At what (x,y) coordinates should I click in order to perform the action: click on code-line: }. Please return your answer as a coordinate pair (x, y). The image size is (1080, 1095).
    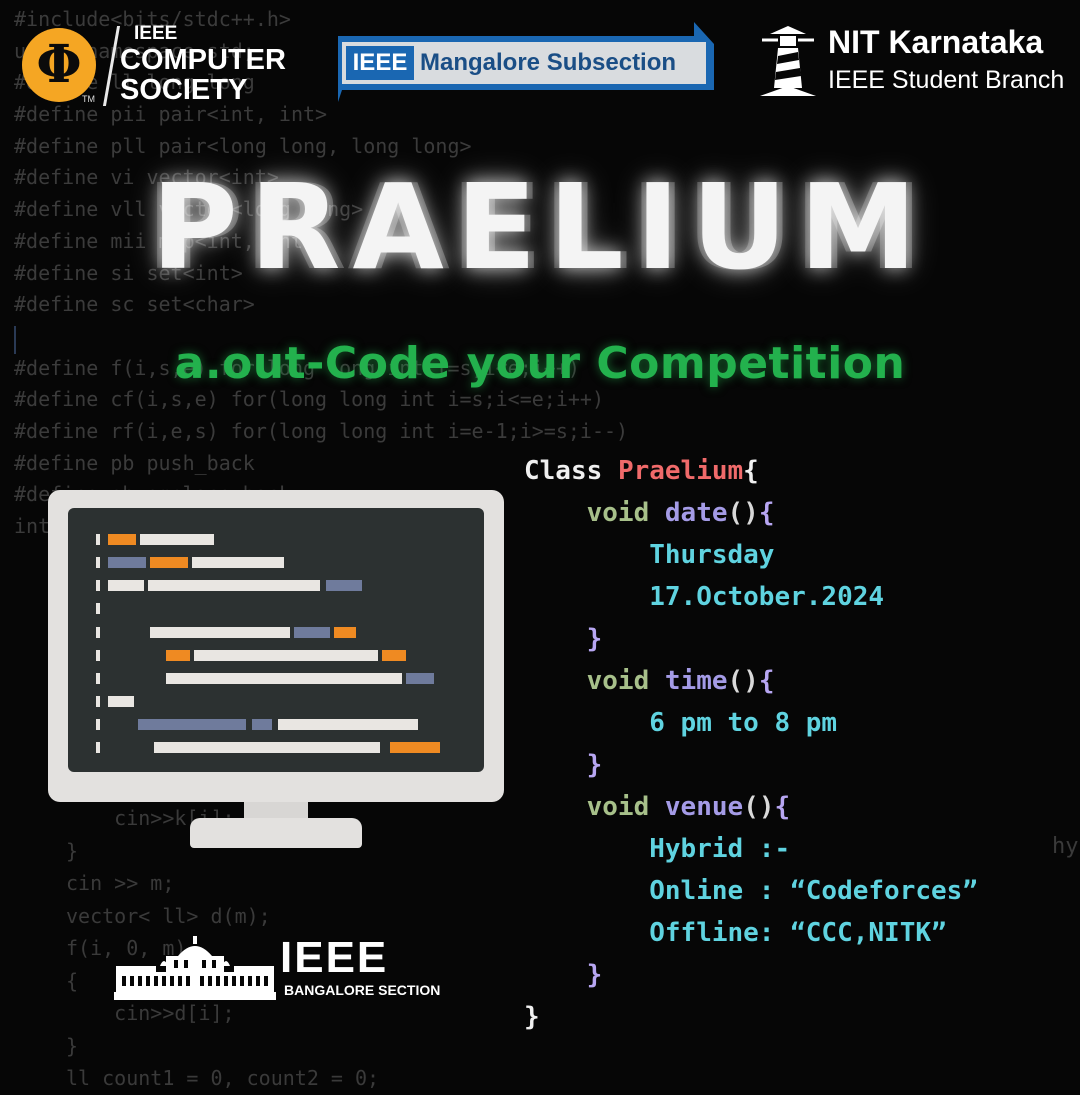
    Looking at the image, I should click on (72, 1045).